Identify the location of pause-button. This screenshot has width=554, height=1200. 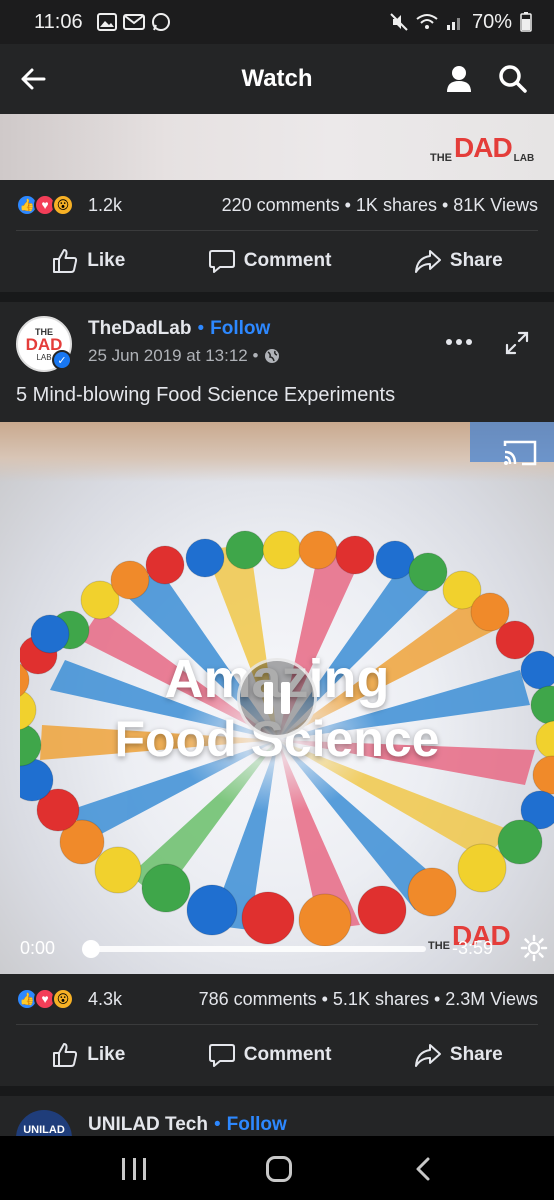
(277, 698).